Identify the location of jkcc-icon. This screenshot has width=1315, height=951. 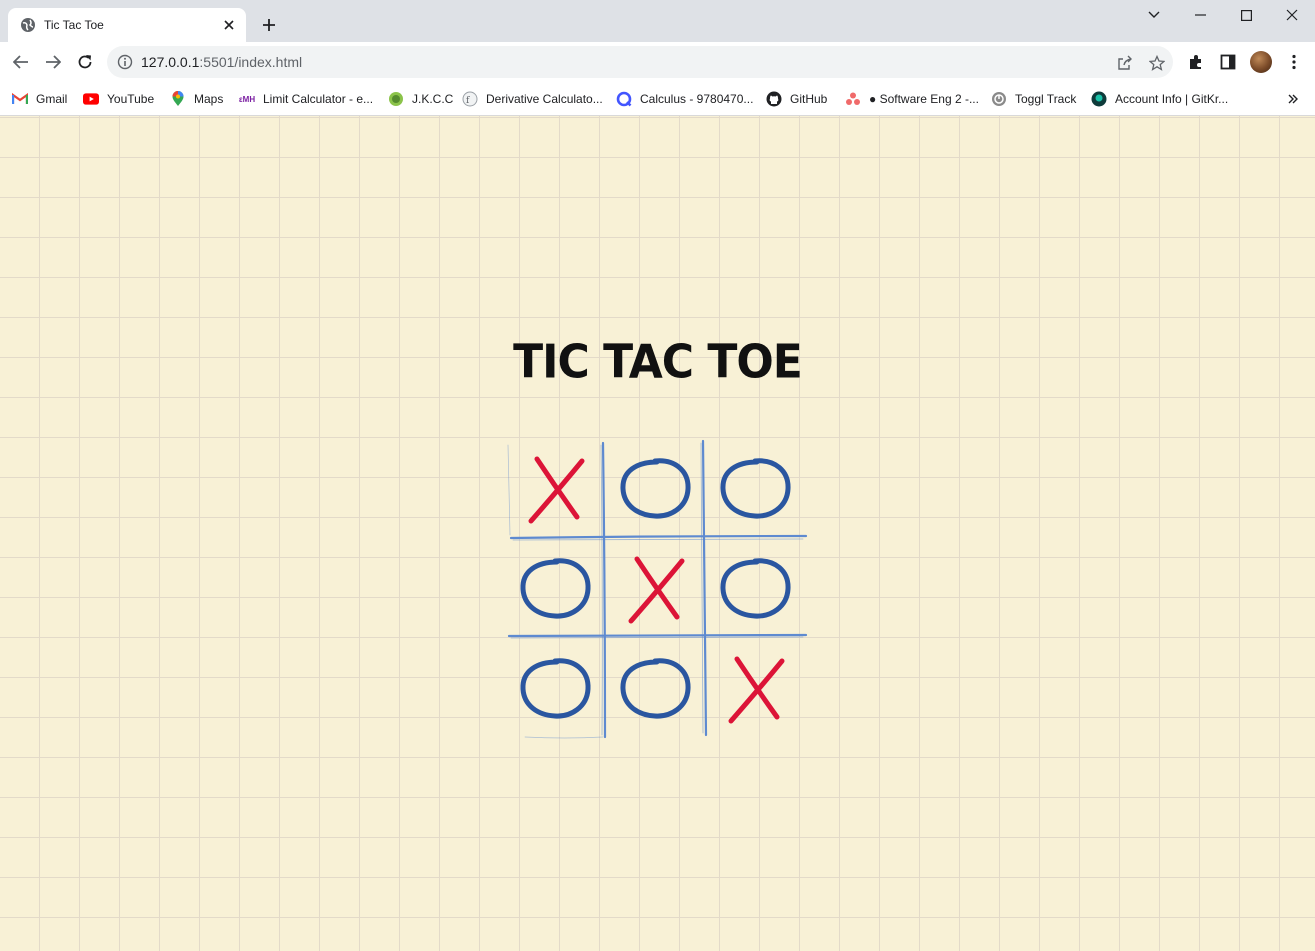
(396, 99).